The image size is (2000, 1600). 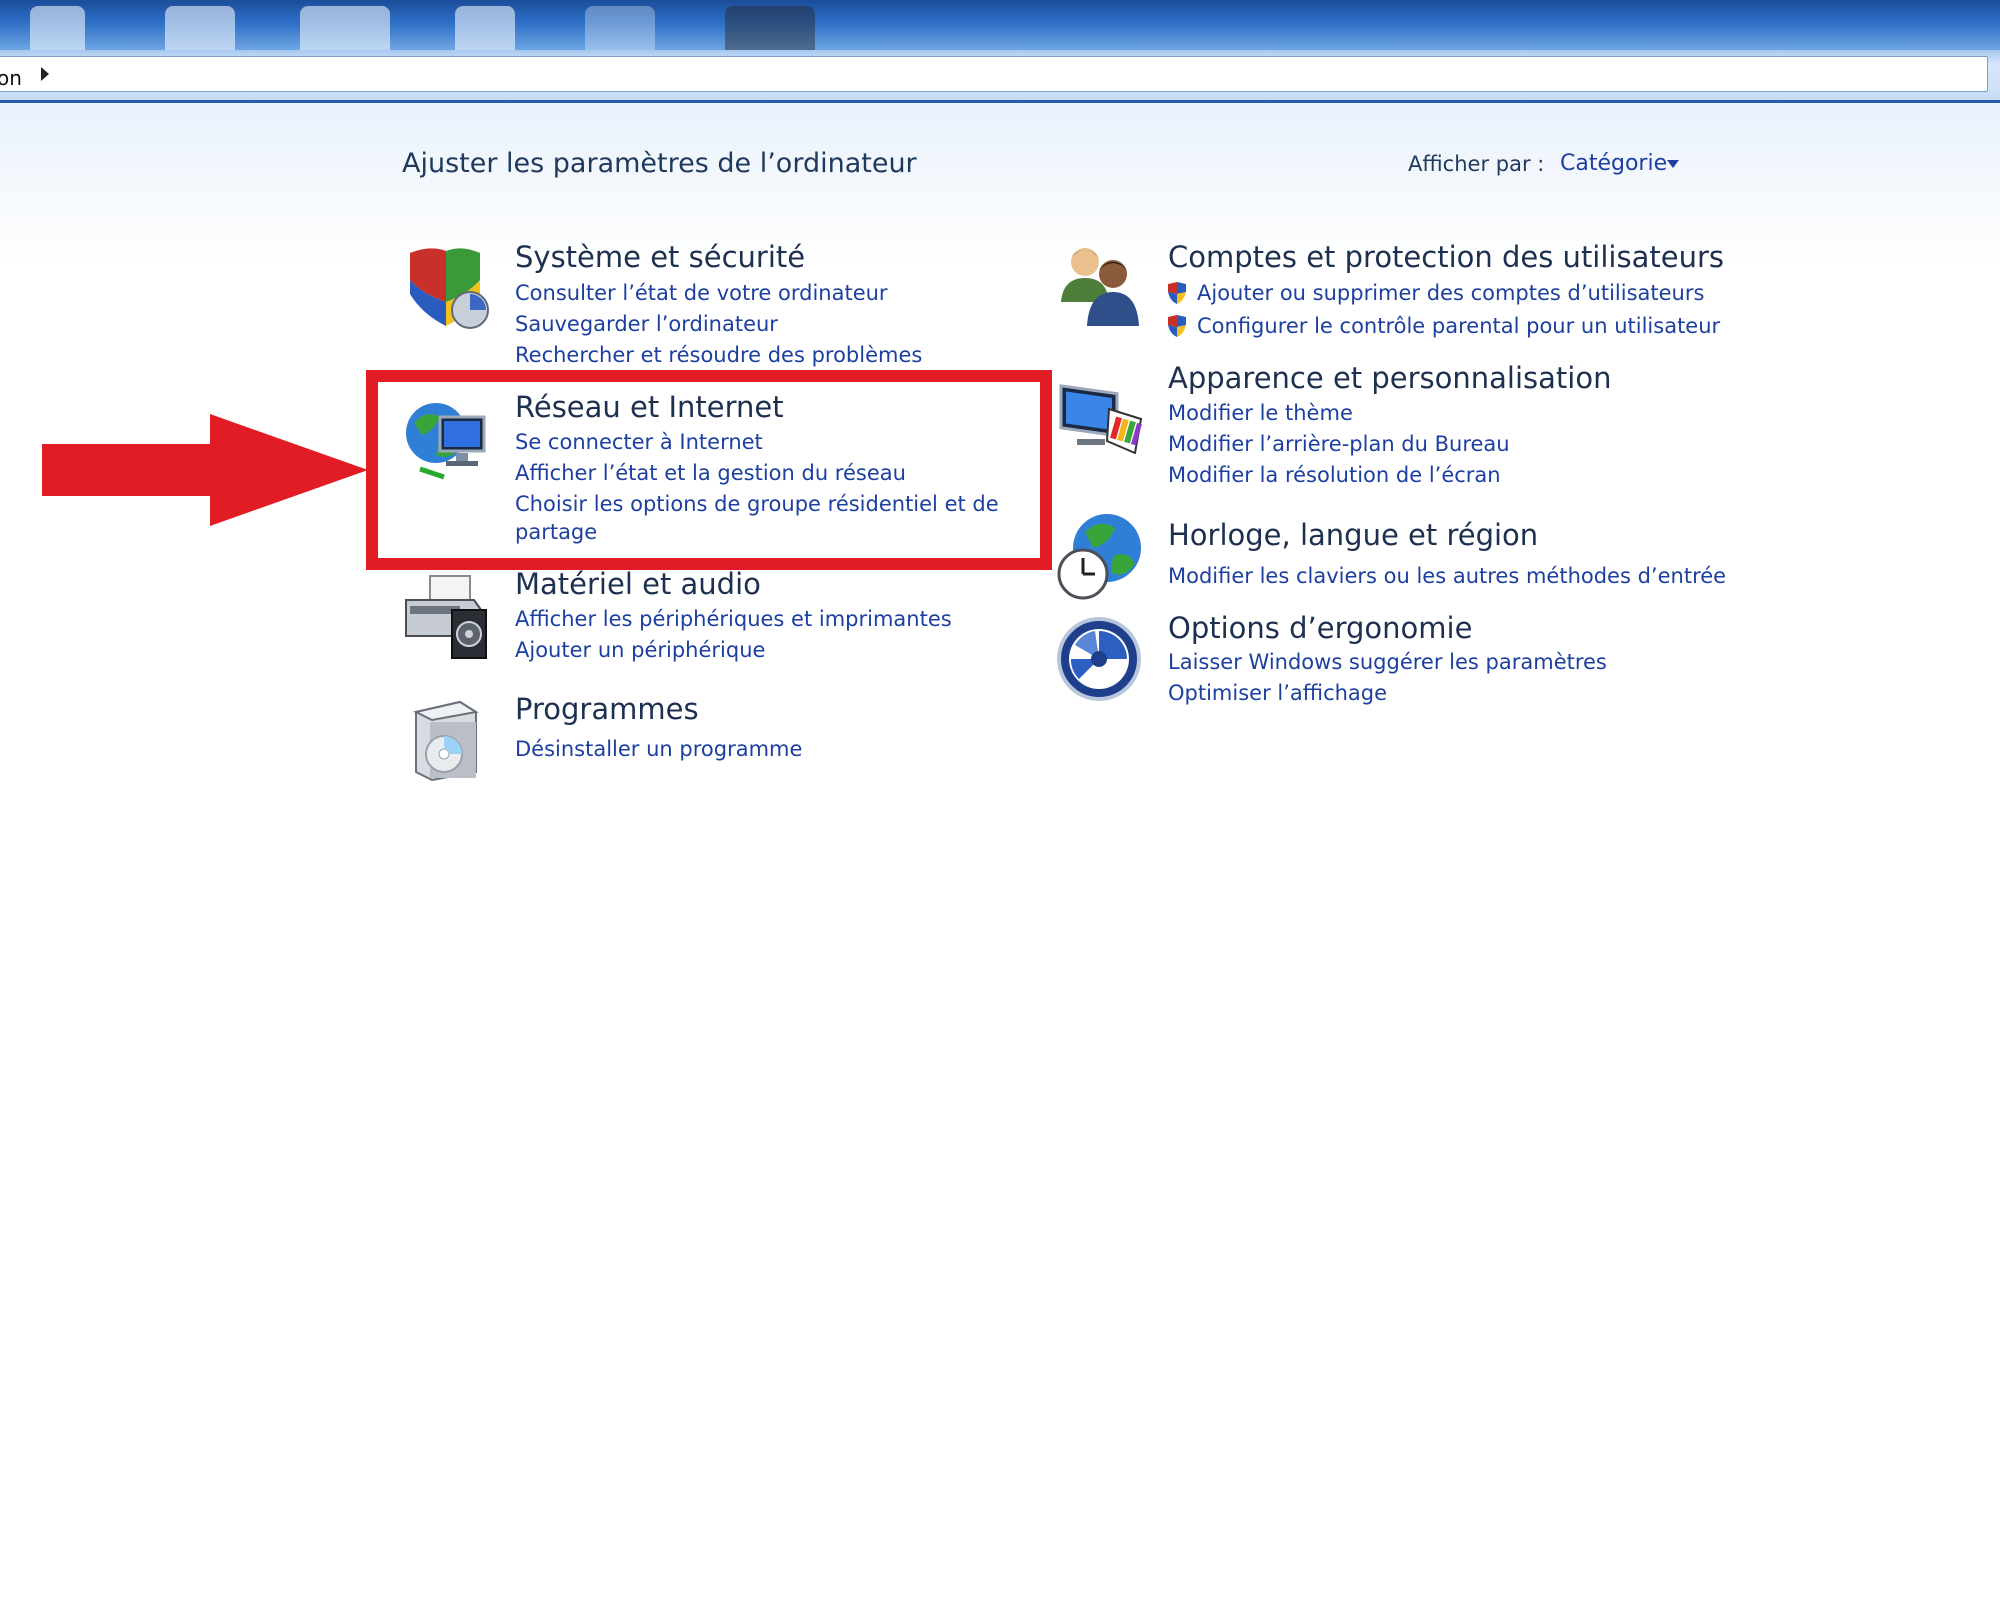 I want to click on link-uninstall-program: Désinstaller un programme, so click(x=658, y=749).